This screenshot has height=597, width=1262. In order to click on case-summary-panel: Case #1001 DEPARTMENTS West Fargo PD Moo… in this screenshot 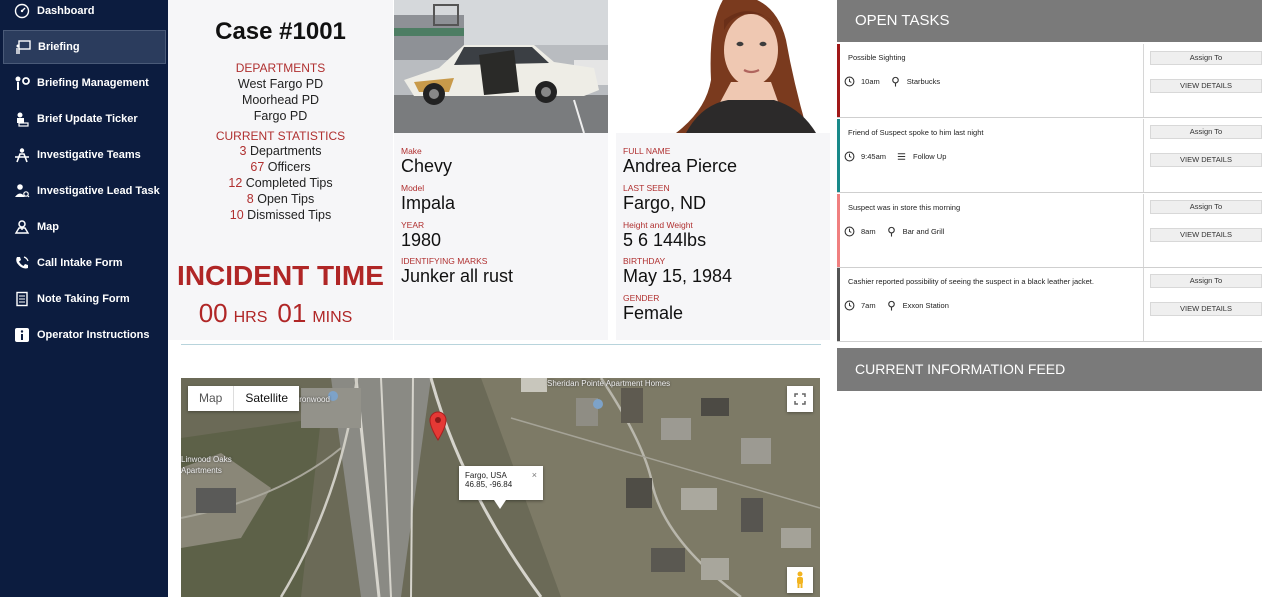, I will do `click(280, 170)`.